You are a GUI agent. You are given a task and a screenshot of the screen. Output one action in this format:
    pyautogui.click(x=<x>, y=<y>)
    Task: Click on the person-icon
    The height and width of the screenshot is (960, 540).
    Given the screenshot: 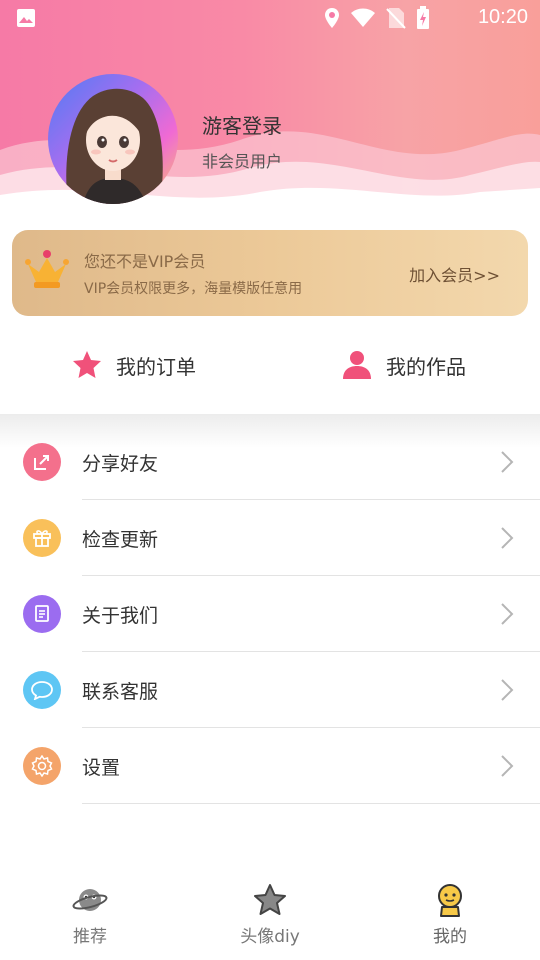 What is the action you would take?
    pyautogui.click(x=357, y=365)
    